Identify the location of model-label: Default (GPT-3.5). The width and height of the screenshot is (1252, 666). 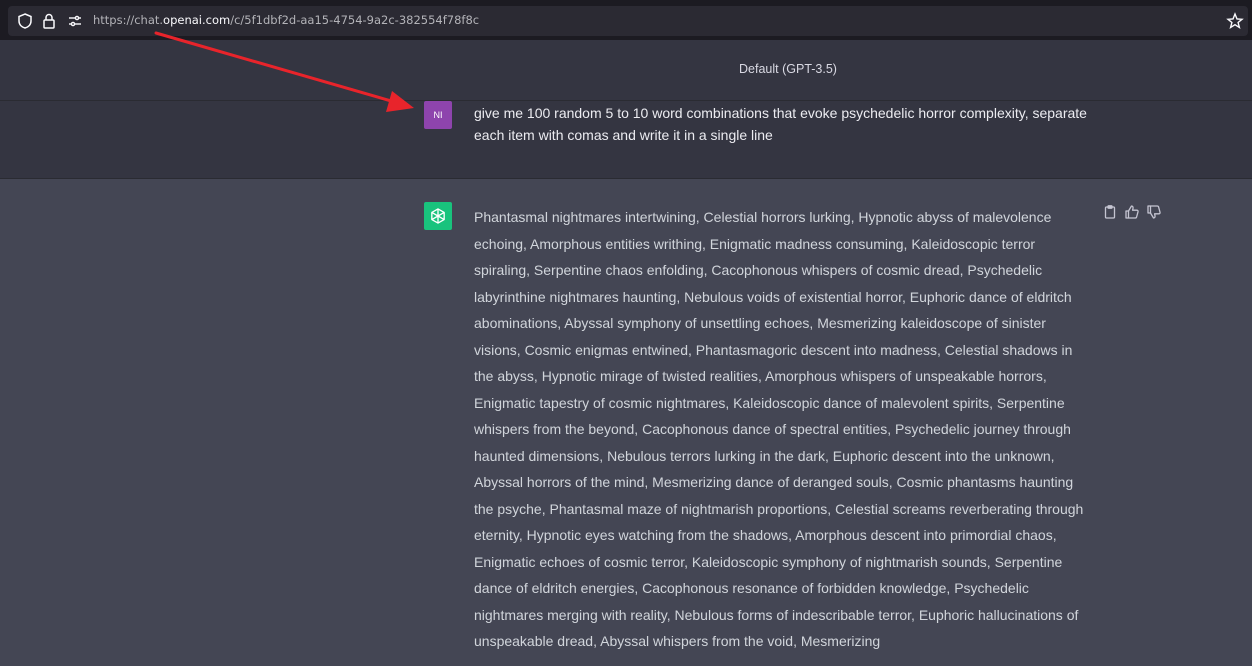
(788, 69).